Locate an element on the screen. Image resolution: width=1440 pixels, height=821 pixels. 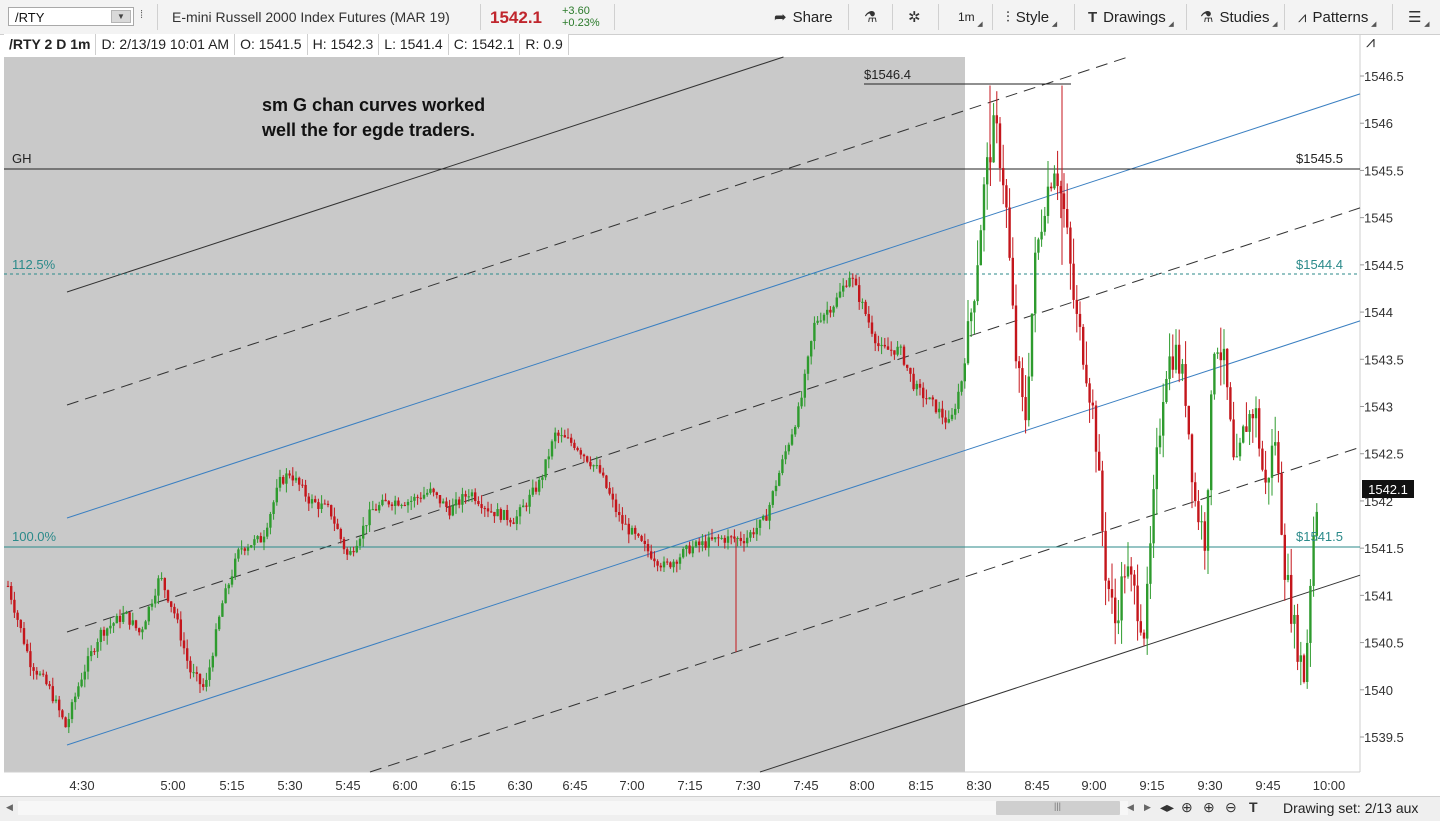
y-tick-label: 1542.5 is located at coordinates (1384, 454).